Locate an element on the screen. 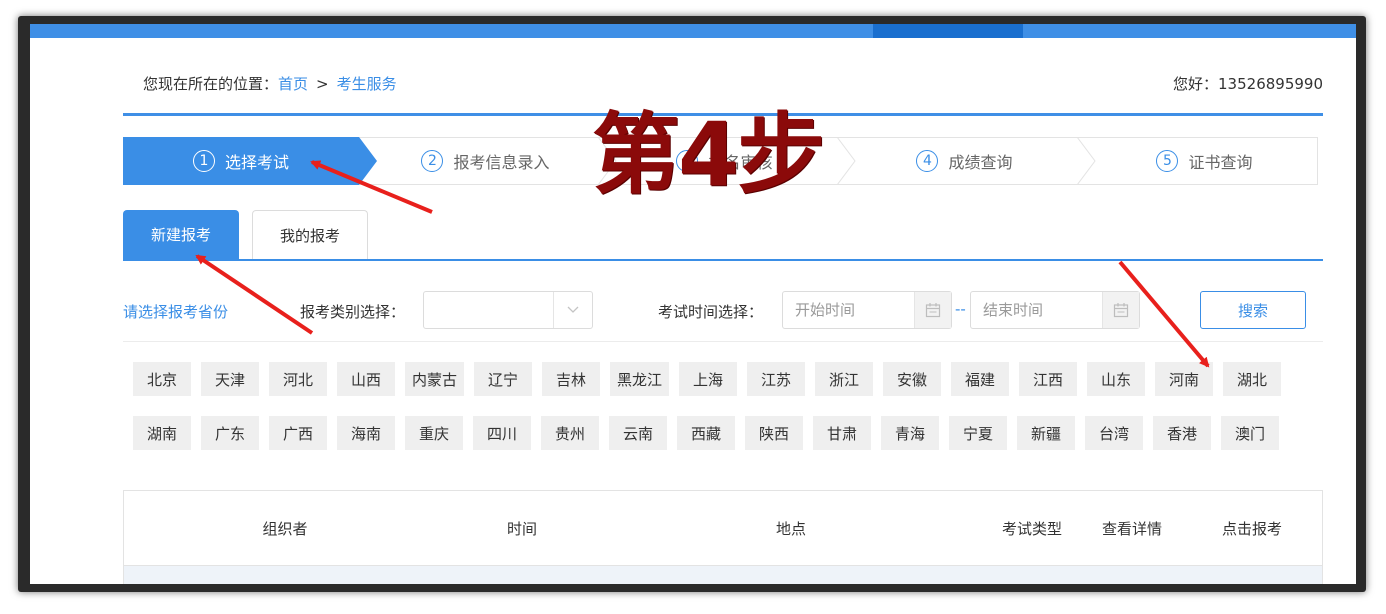  exam-table: 组织者 时间 地点 考试类型 查看详情 点击报考 is located at coordinates (723, 537).